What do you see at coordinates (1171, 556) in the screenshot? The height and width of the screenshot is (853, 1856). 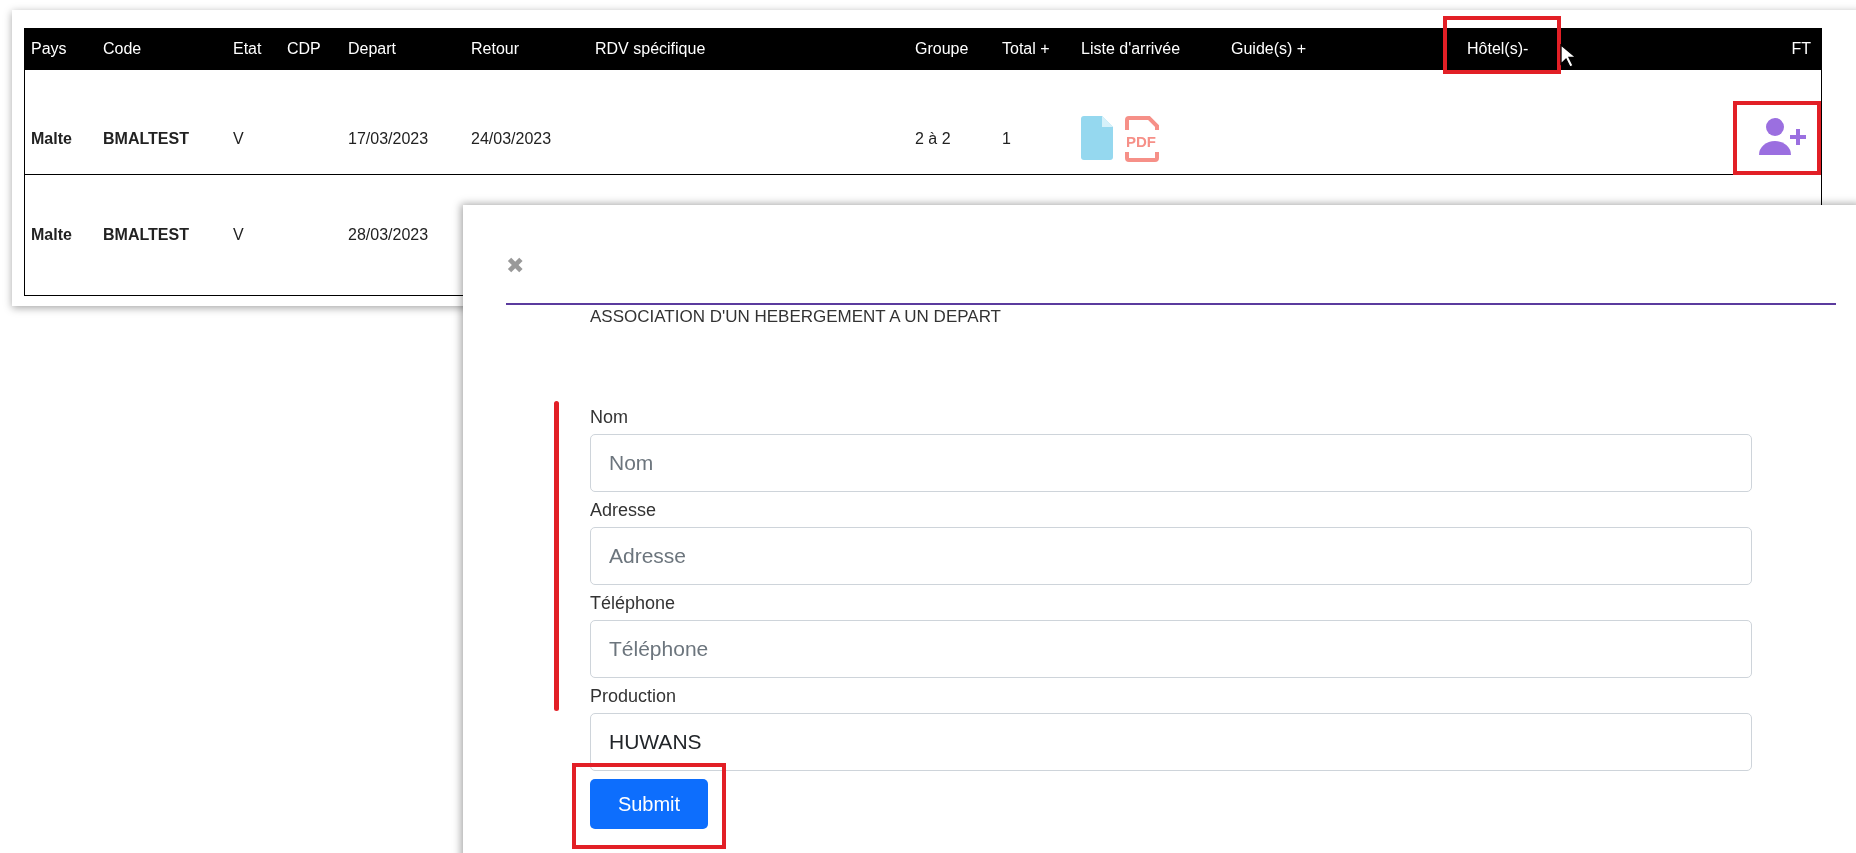 I see `text-field: Adresse` at bounding box center [1171, 556].